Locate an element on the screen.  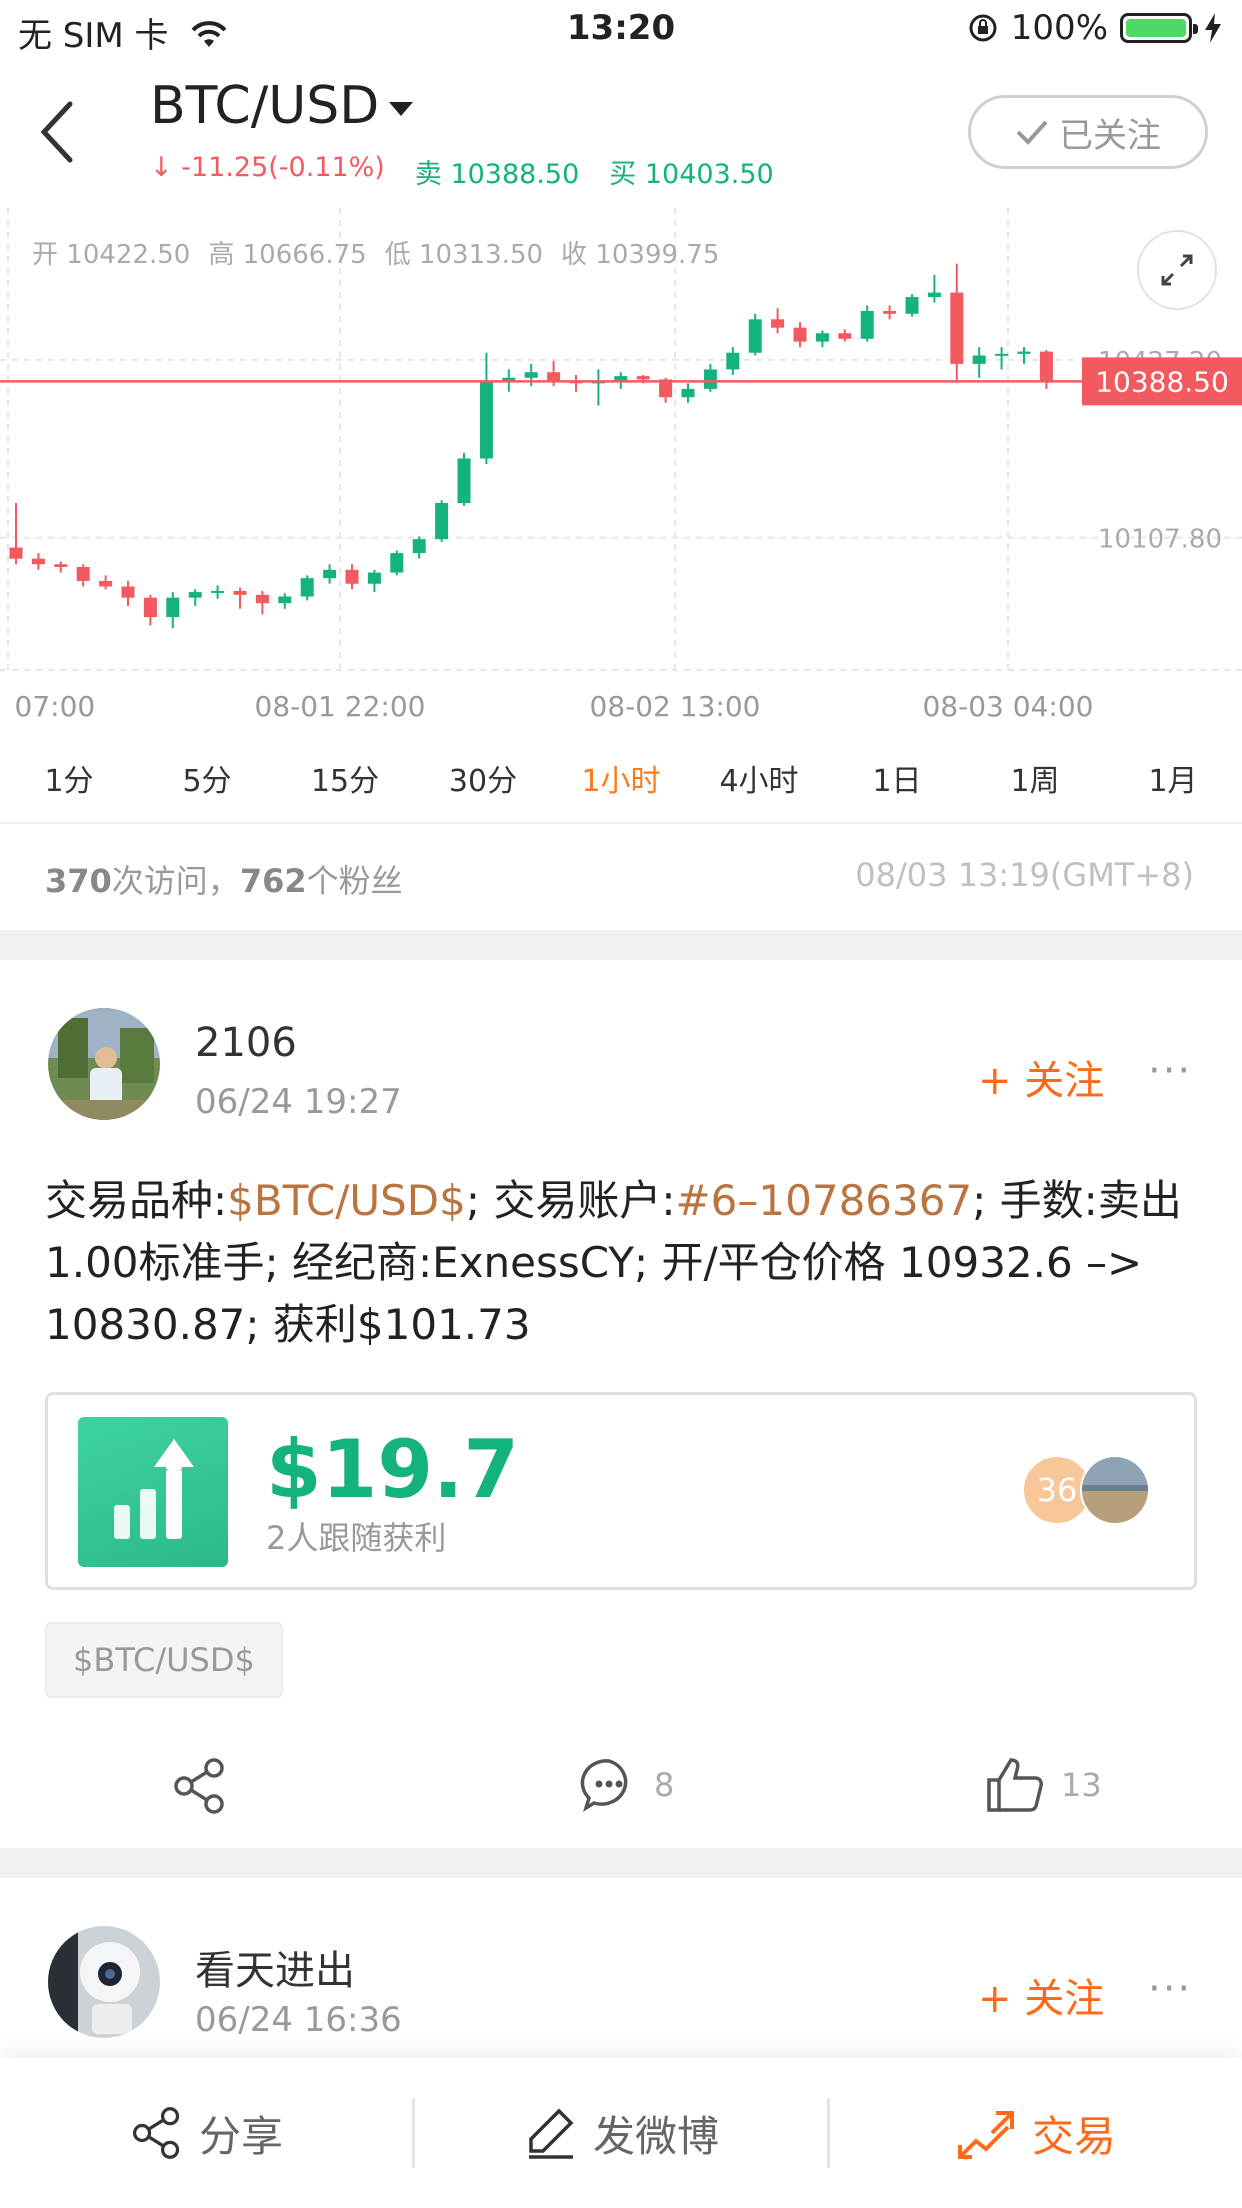
period-tab: 1分 is located at coordinates (69, 778).